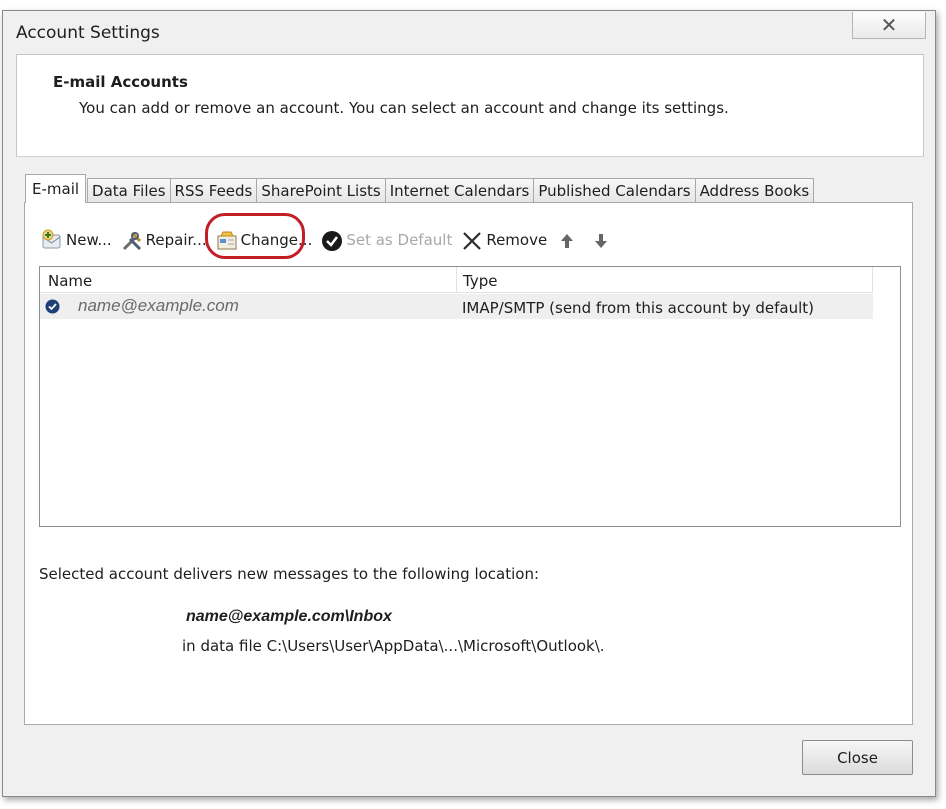 The width and height of the screenshot is (946, 809). I want to click on column-header-type: Type, so click(480, 279).